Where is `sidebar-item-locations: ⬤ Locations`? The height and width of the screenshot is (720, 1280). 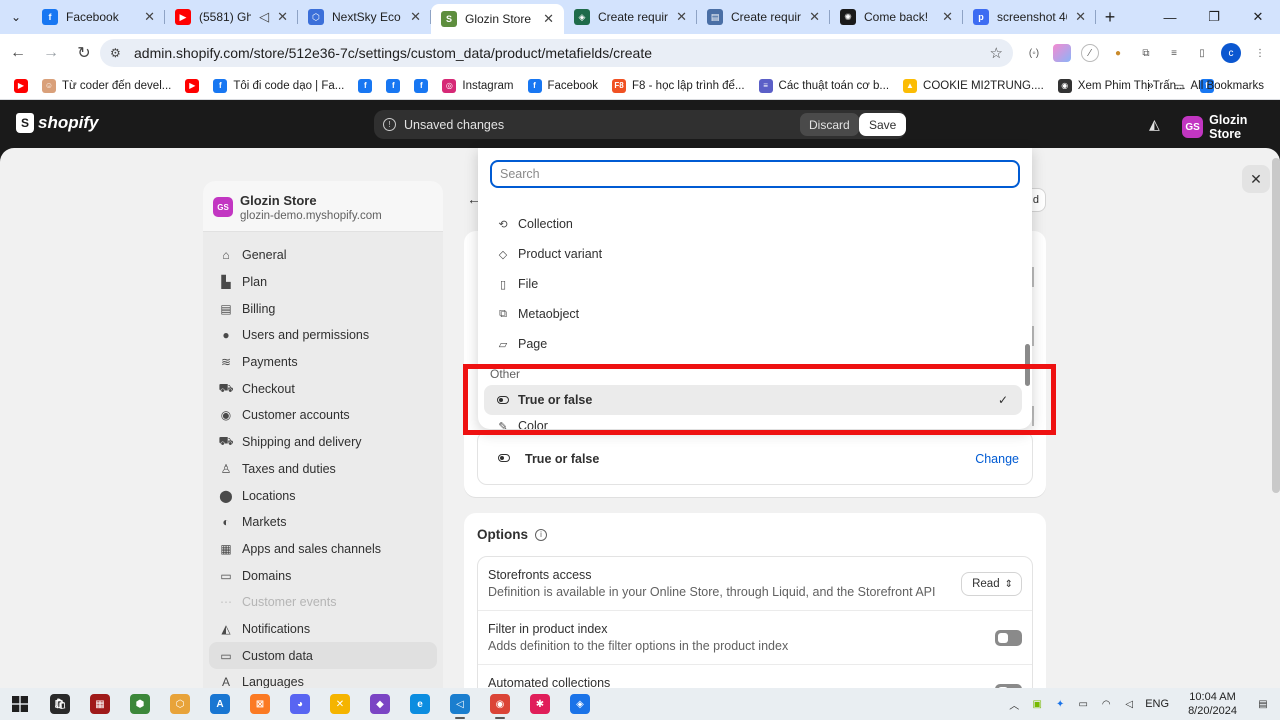 sidebar-item-locations: ⬤ Locations is located at coordinates (323, 495).